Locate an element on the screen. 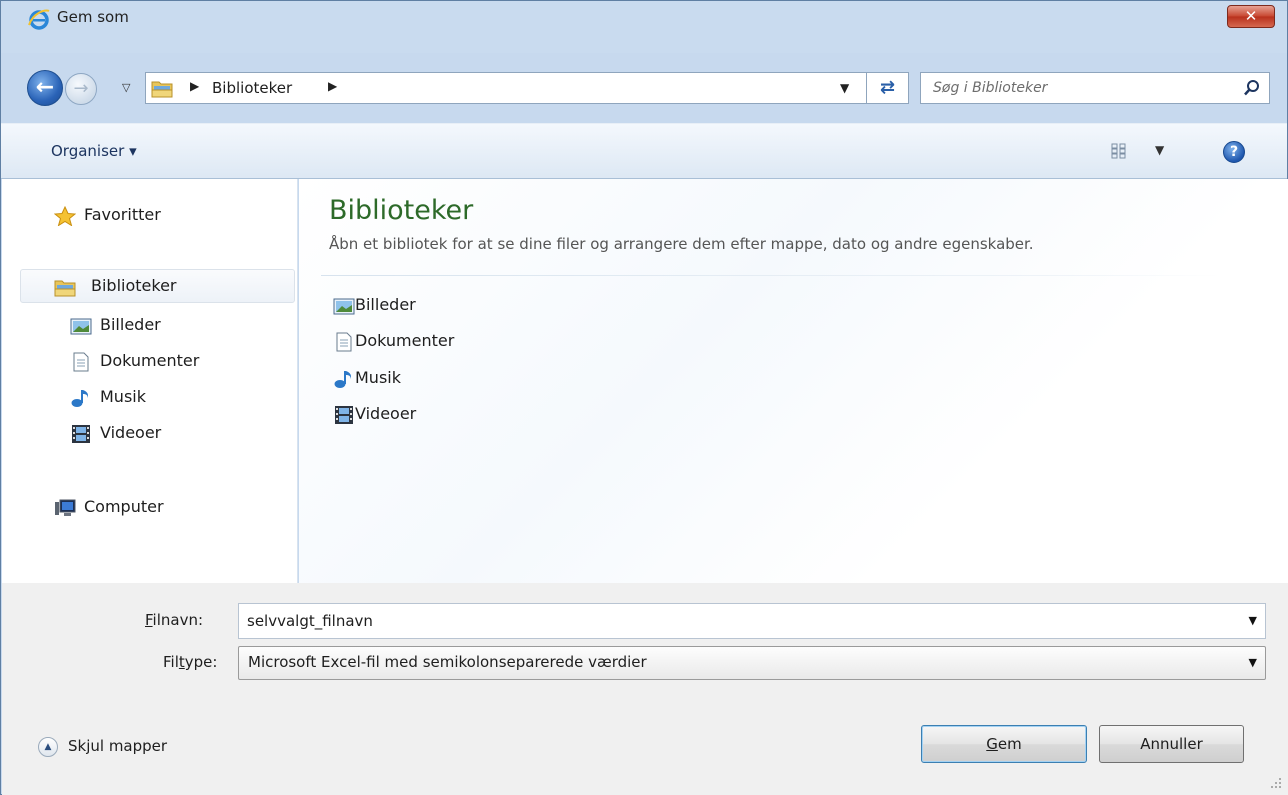  collapse-up-icon: ▲ is located at coordinates (48, 747).